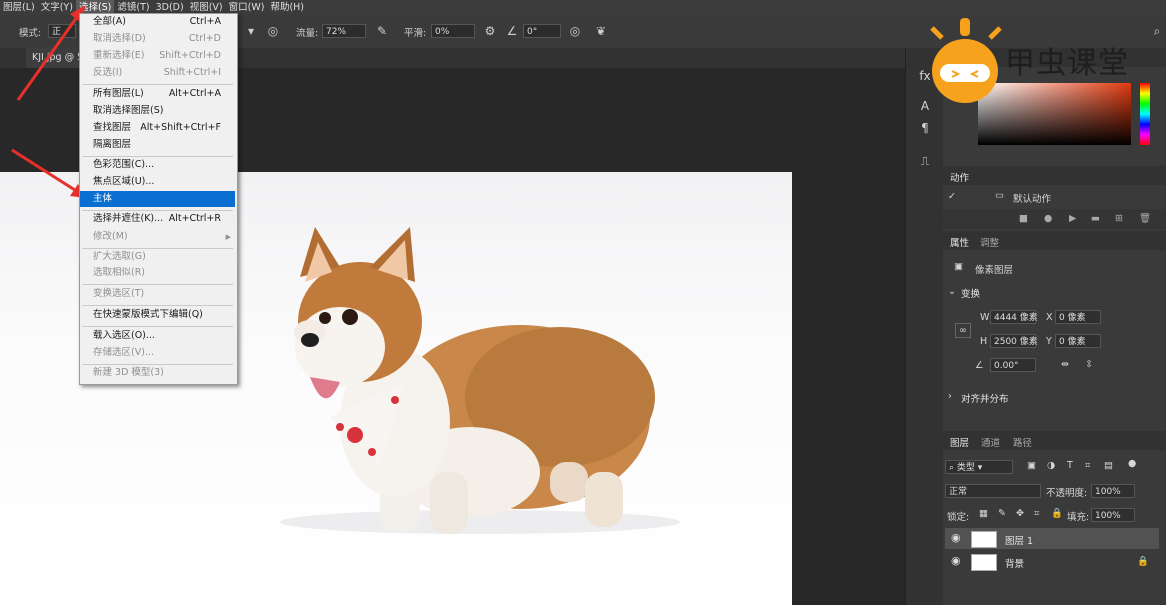  I want to click on menu-item-deselect-layers: 取消选择图层(S), so click(157, 111).